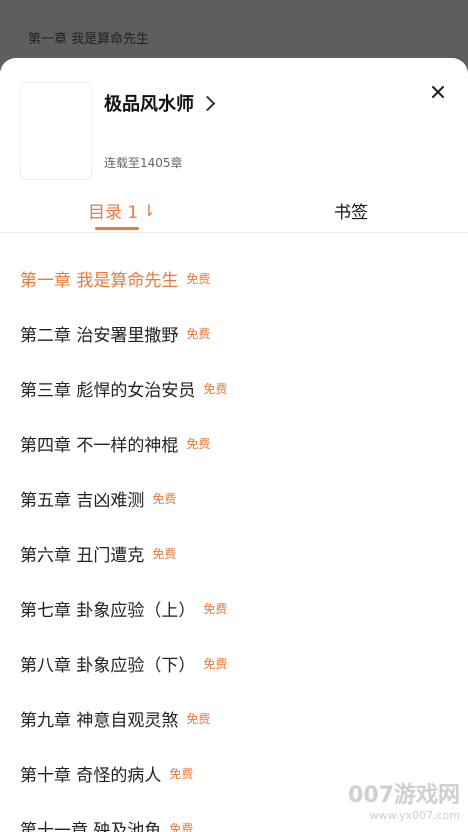 The image size is (468, 832). What do you see at coordinates (351, 210) in the screenshot?
I see `tab-bookmarks: 书签` at bounding box center [351, 210].